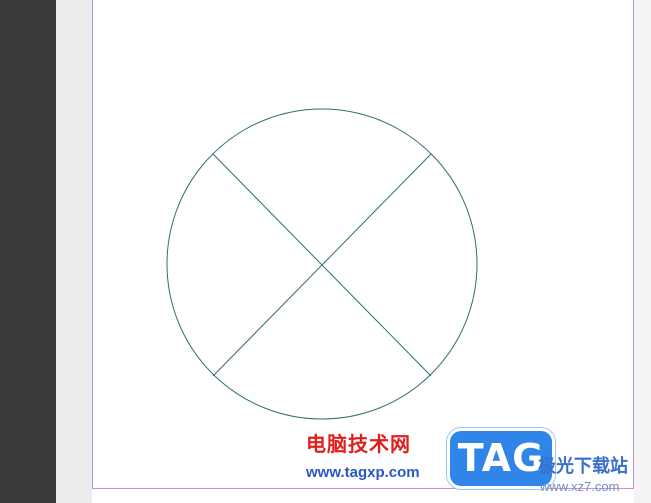  What do you see at coordinates (580, 486) in the screenshot?
I see `watermark-partner-url: www.xz7.com` at bounding box center [580, 486].